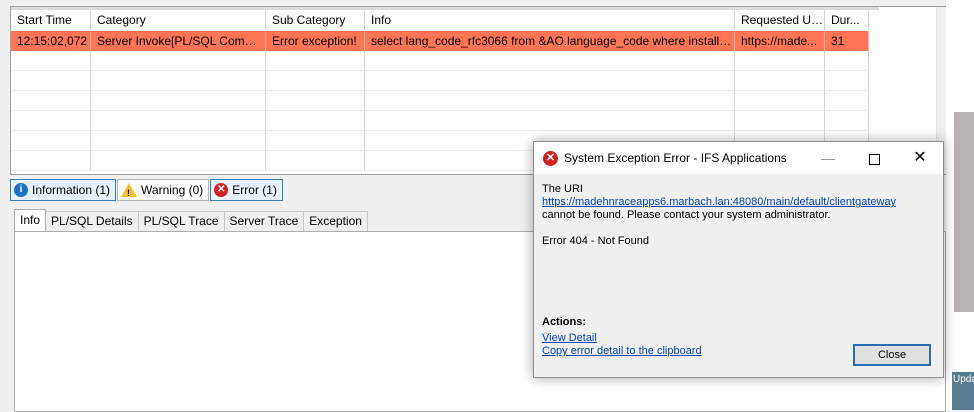  What do you see at coordinates (564, 322) in the screenshot?
I see `actions-label: Actions:` at bounding box center [564, 322].